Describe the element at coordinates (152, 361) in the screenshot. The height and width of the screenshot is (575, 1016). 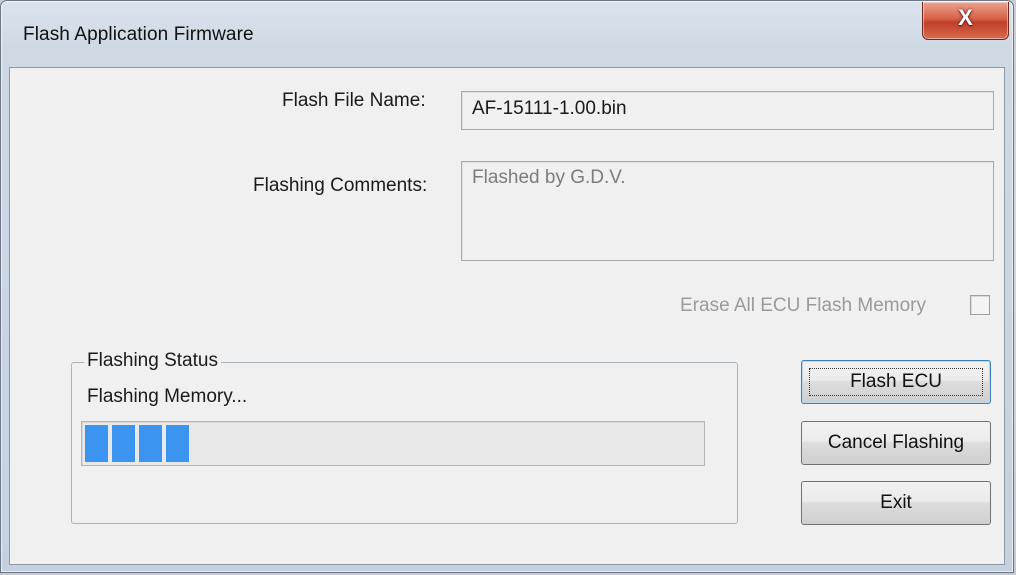
I see `flashing-status-legend: Flashing Status` at that location.